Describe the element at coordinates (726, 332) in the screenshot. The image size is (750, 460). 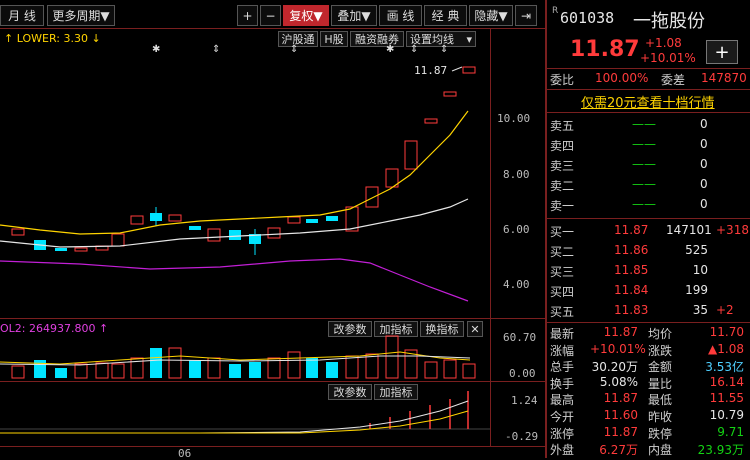
I see `quote-value: 11.70` at that location.